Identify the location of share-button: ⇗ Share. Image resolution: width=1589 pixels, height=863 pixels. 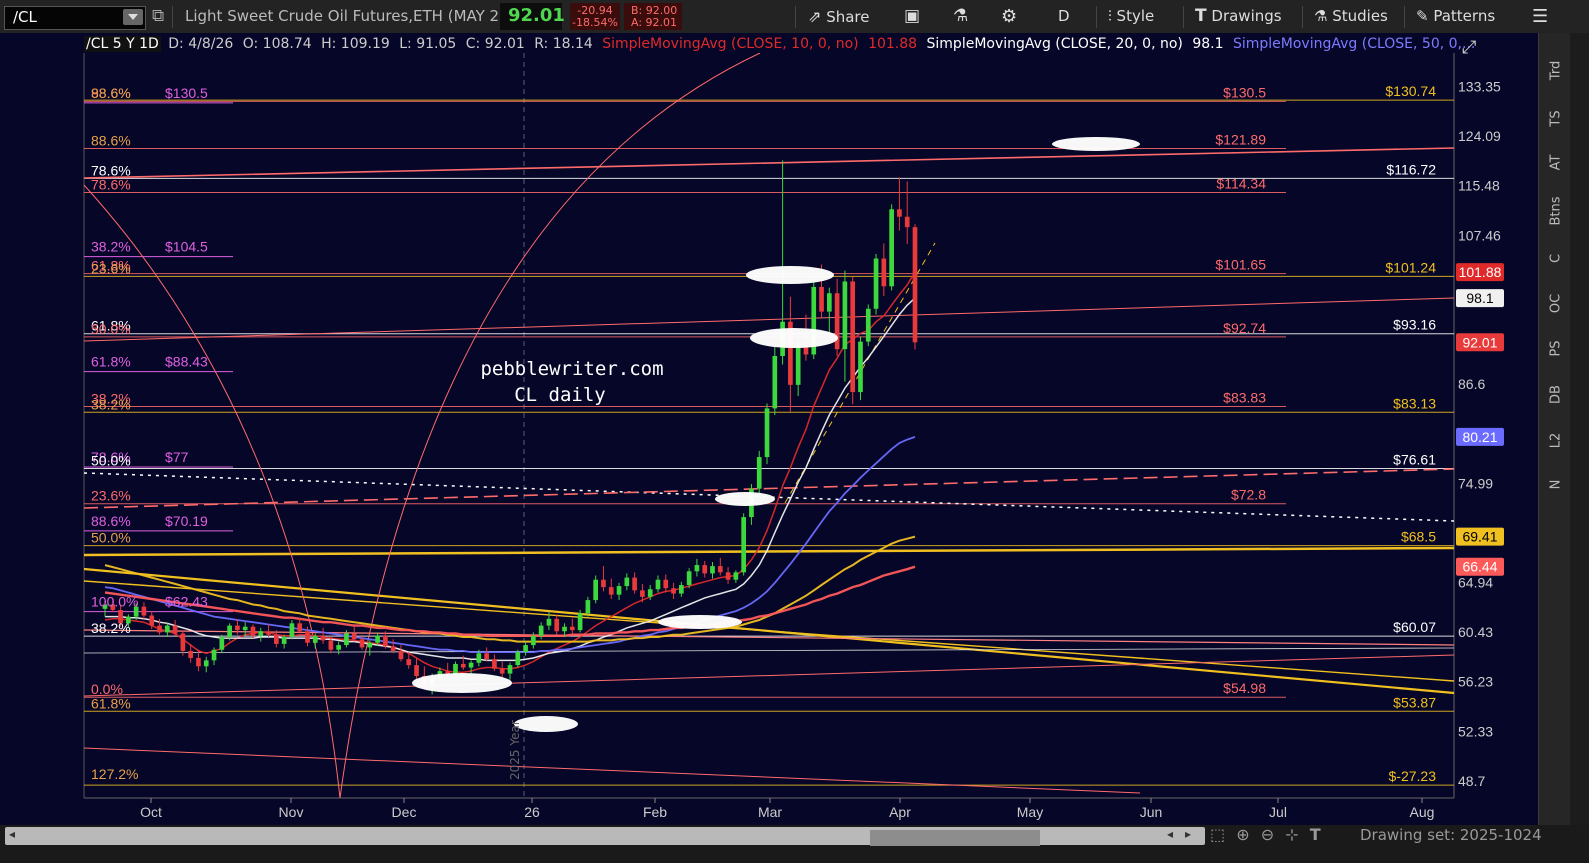
(838, 16).